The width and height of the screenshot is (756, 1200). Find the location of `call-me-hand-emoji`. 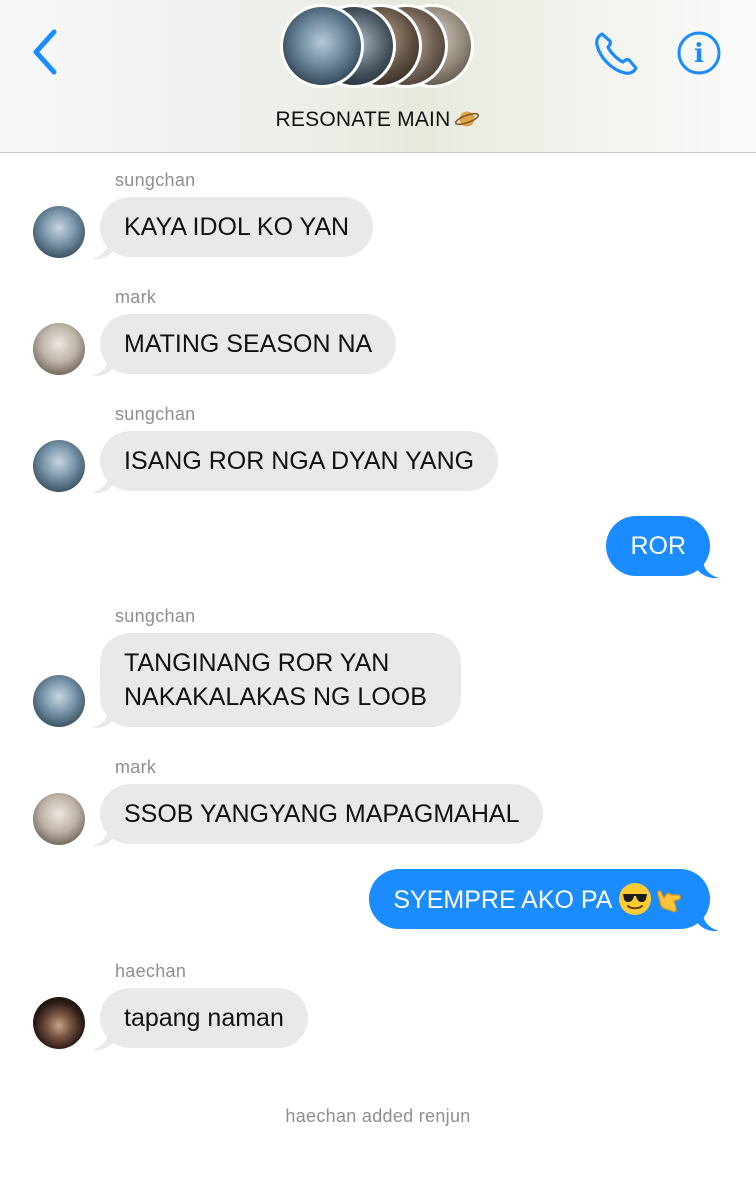

call-me-hand-emoji is located at coordinates (669, 901).